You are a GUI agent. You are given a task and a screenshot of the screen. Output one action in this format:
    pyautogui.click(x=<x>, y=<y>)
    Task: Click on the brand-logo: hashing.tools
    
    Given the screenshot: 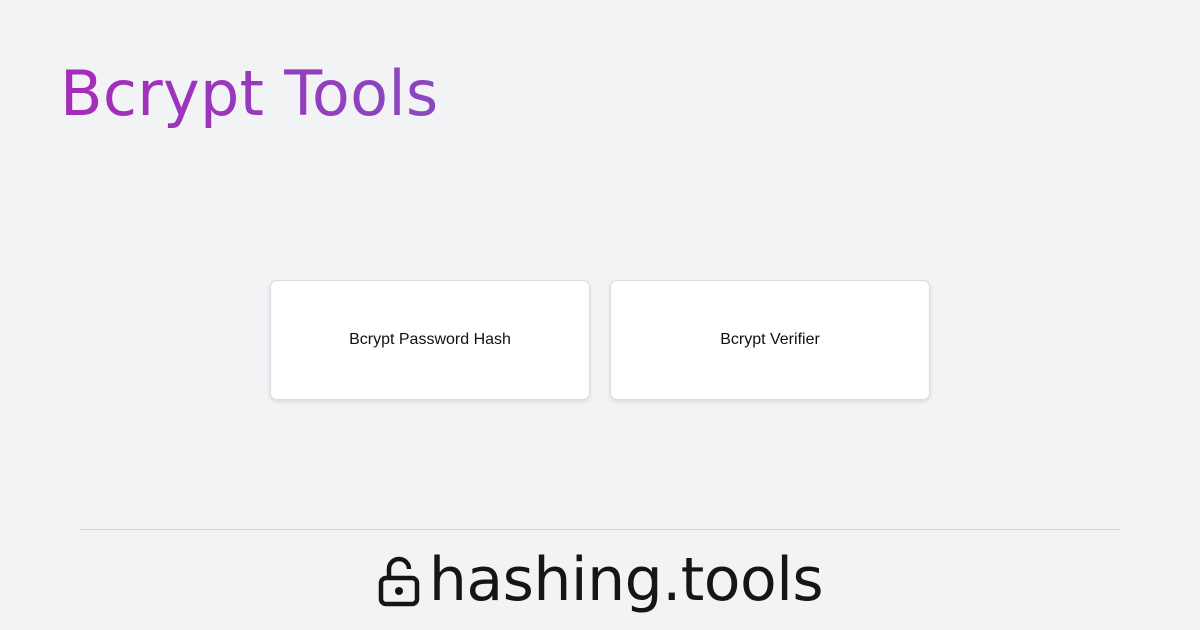 What is the action you would take?
    pyautogui.click(x=600, y=580)
    